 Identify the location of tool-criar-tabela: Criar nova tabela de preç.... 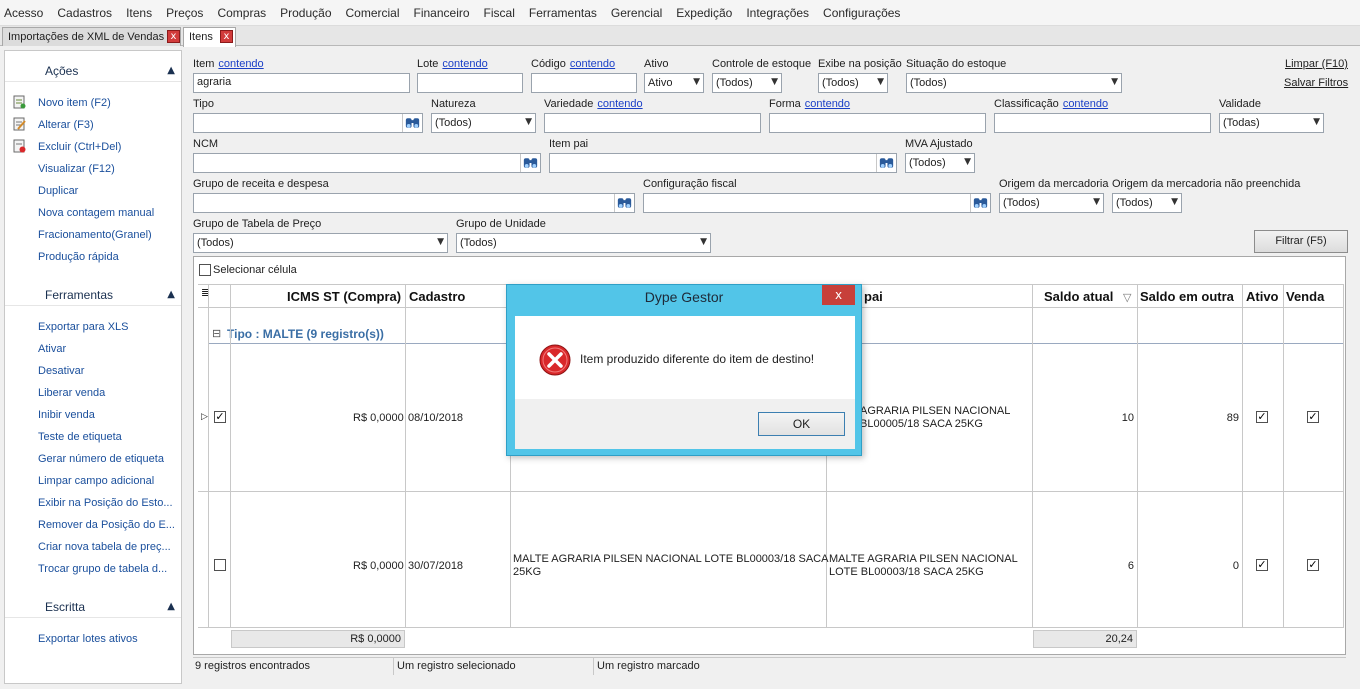
(108, 547).